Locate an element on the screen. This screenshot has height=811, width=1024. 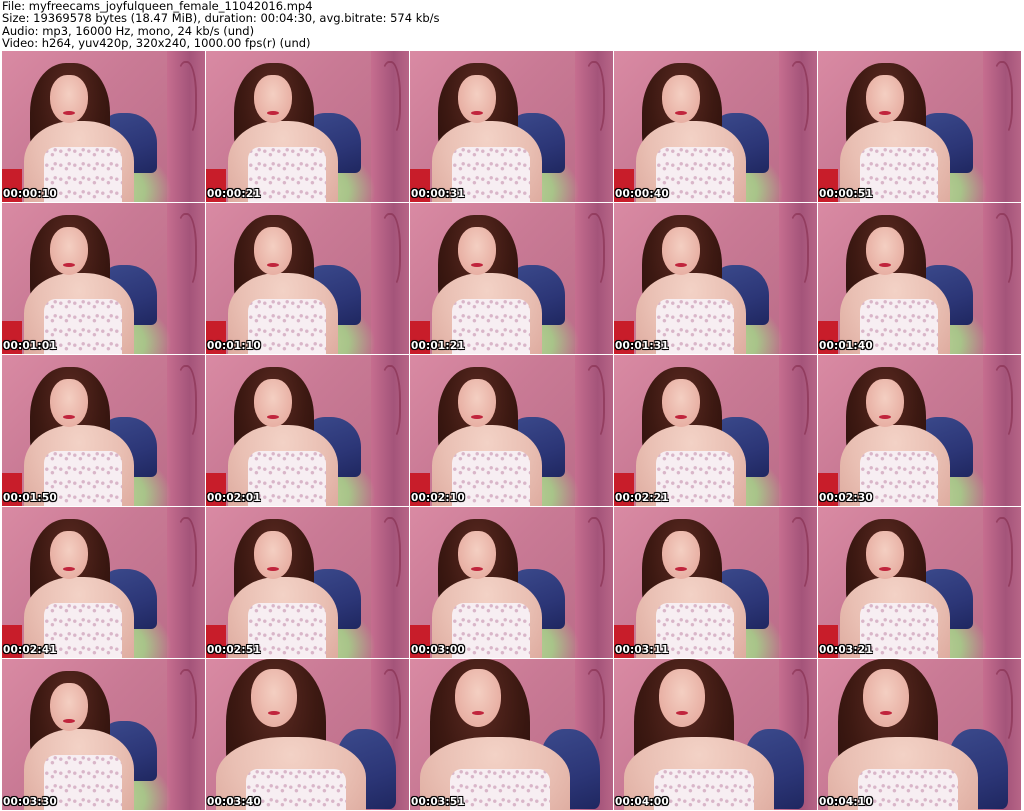
timestamp-label: 00:02:41 is located at coordinates (30, 650).